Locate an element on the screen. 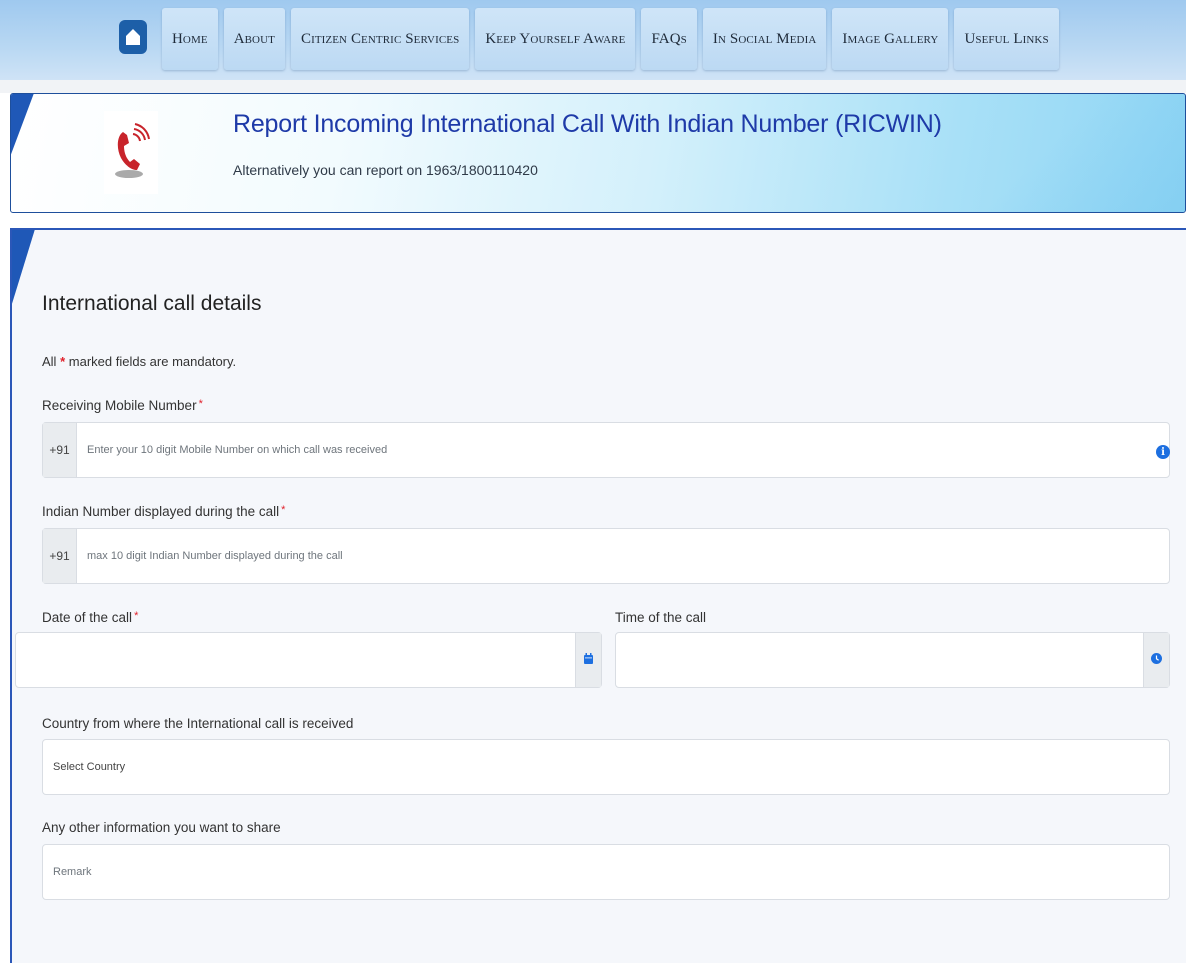 This screenshot has width=1186, height=963. indian-number-group: +91 is located at coordinates (606, 556).